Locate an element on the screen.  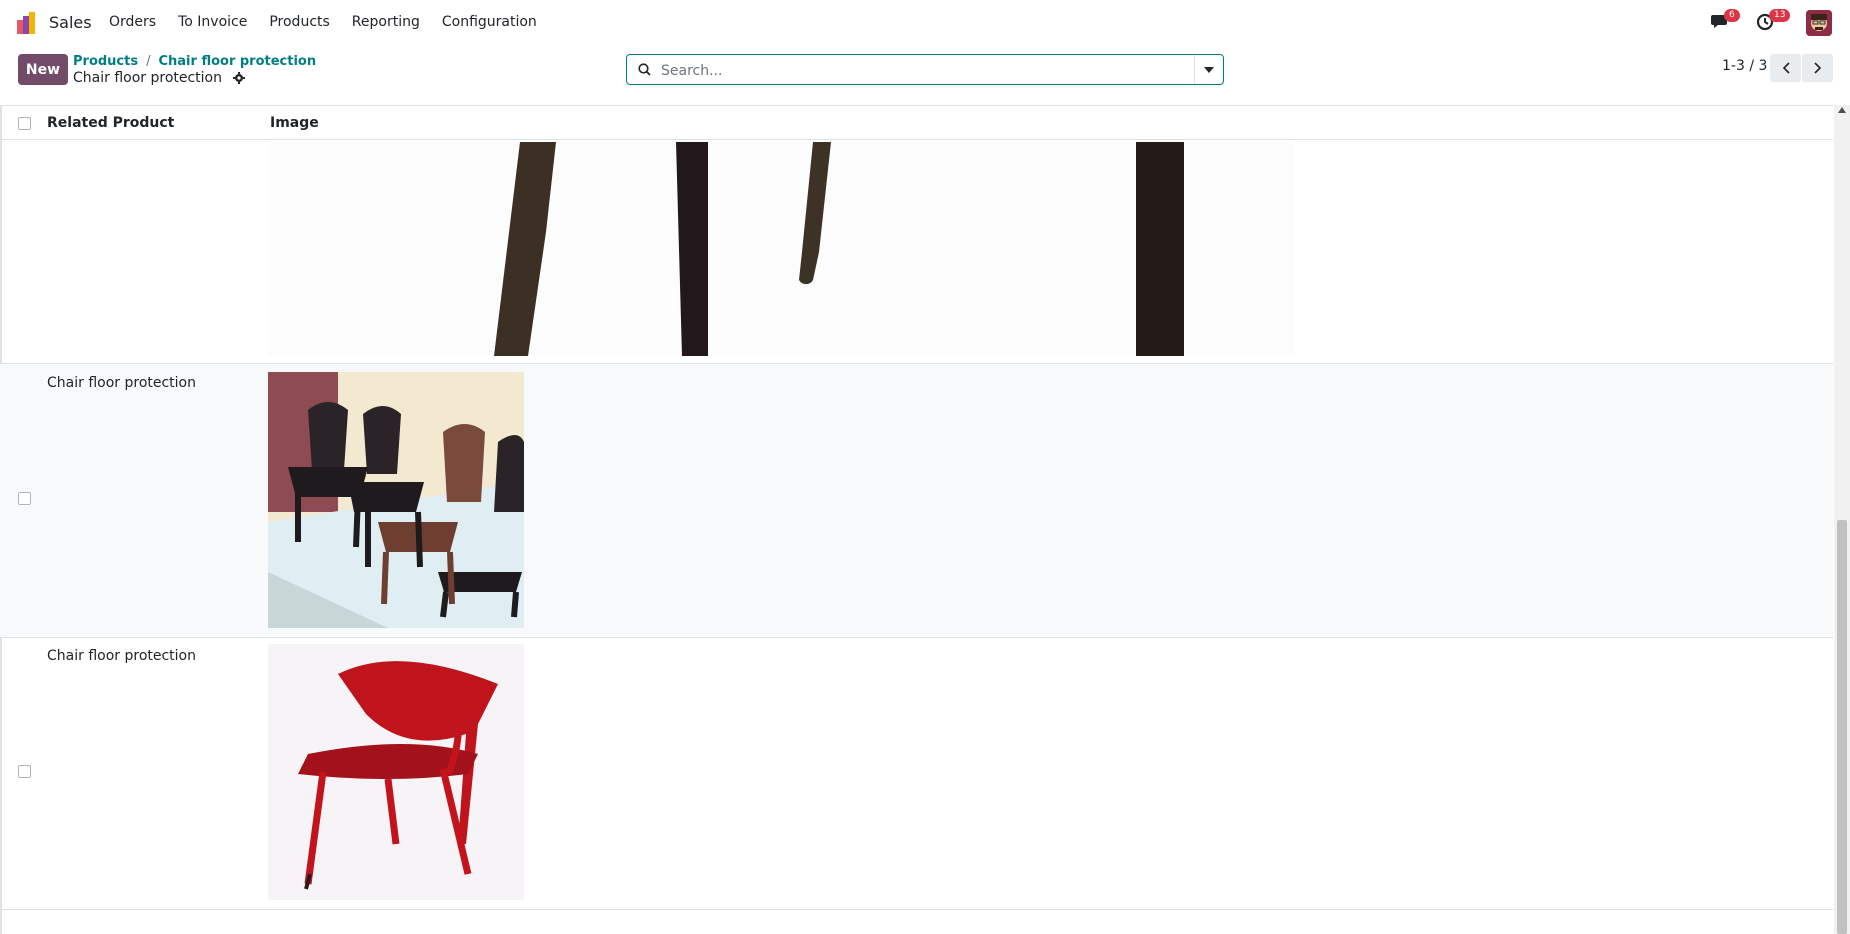
search-box is located at coordinates (925, 70).